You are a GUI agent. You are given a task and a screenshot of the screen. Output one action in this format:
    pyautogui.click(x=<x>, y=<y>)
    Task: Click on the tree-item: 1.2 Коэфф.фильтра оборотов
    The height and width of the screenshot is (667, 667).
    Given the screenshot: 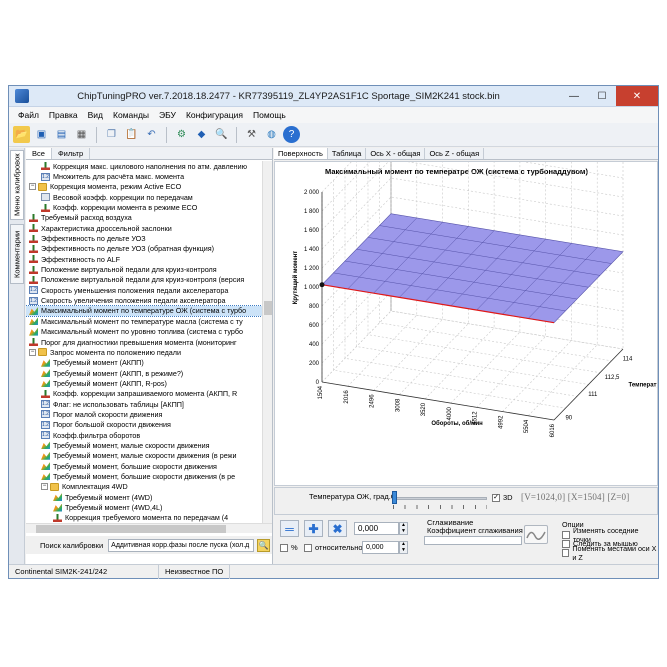 What is the action you would take?
    pyautogui.click(x=144, y=435)
    